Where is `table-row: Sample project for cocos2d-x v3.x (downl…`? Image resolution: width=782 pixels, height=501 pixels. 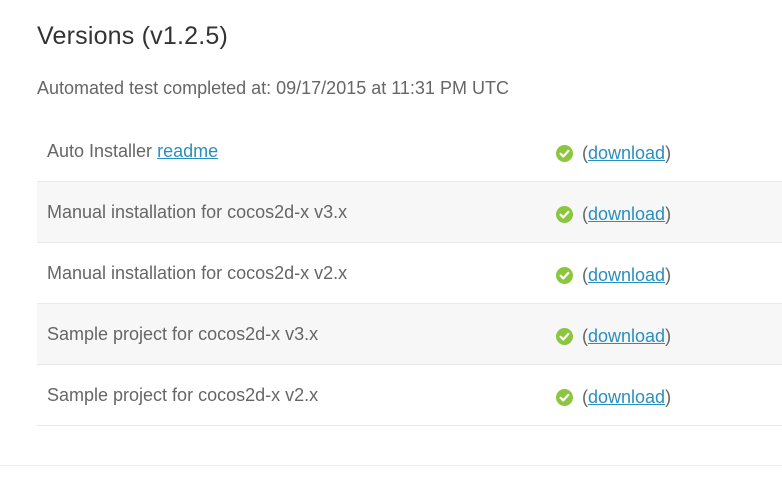 table-row: Sample project for cocos2d-x v3.x (downl… is located at coordinates (409, 334).